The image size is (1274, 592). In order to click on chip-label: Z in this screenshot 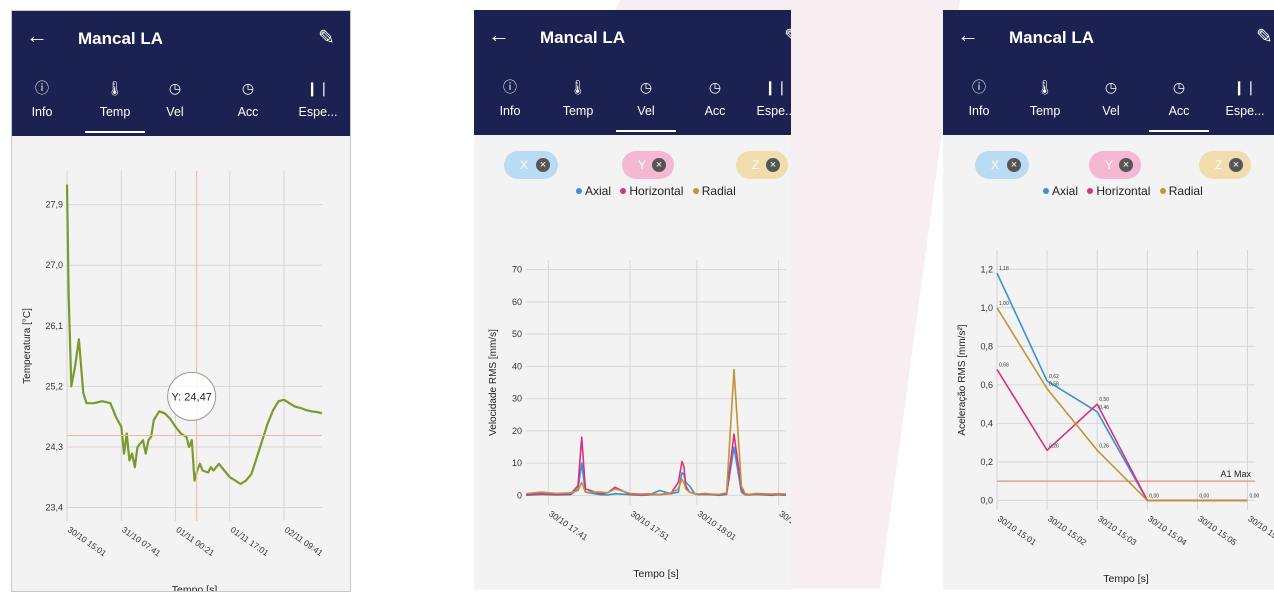, I will do `click(756, 165)`.